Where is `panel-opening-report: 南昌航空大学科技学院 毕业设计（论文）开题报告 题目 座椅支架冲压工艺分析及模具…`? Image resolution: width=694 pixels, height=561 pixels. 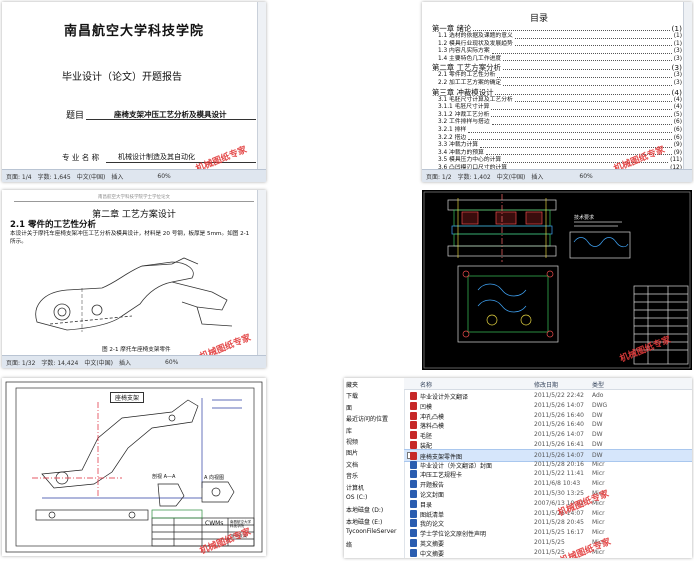
panel-opening-report: 南昌航空大学科技学院 毕业设计（论文）开题报告 题目 座椅支架冲压工艺分析及模具… is located at coordinates (134, 92).